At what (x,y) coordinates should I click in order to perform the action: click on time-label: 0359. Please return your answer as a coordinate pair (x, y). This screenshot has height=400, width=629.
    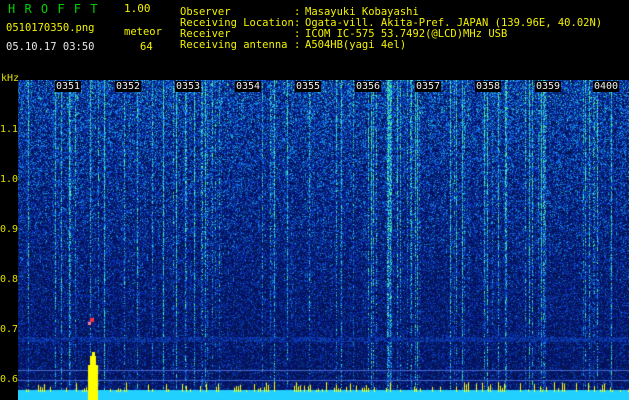
    Looking at the image, I should click on (548, 86).